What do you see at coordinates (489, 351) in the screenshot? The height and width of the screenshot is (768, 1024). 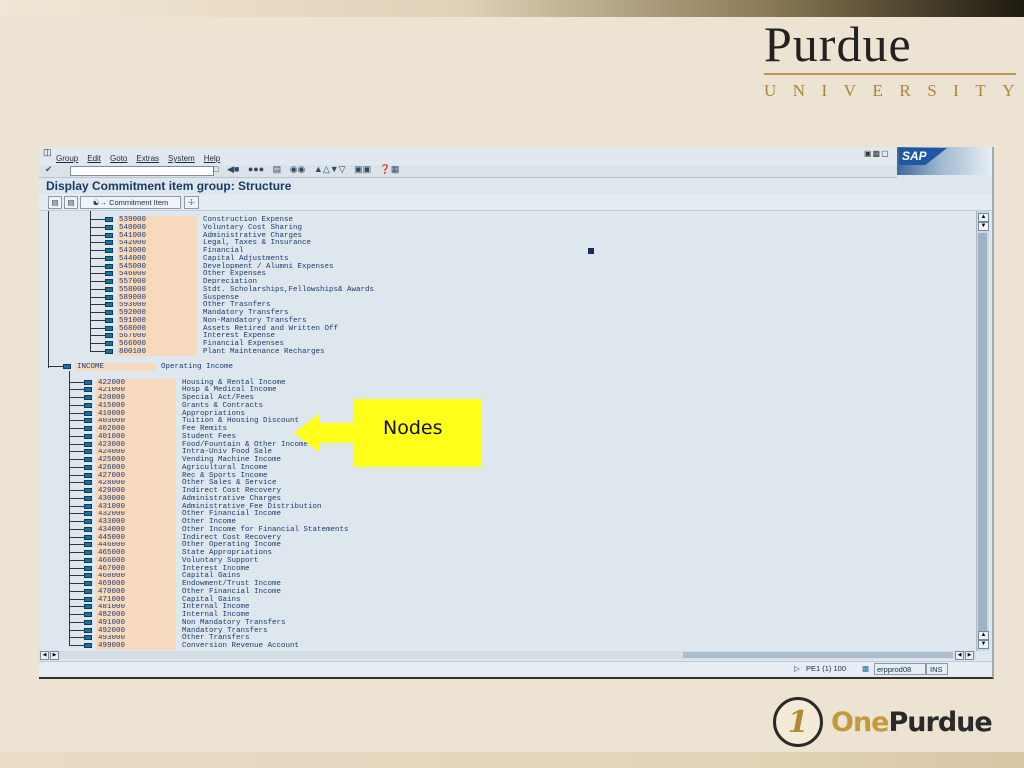 I see `tree-row: 800100 Plant Maintenance Recharges` at bounding box center [489, 351].